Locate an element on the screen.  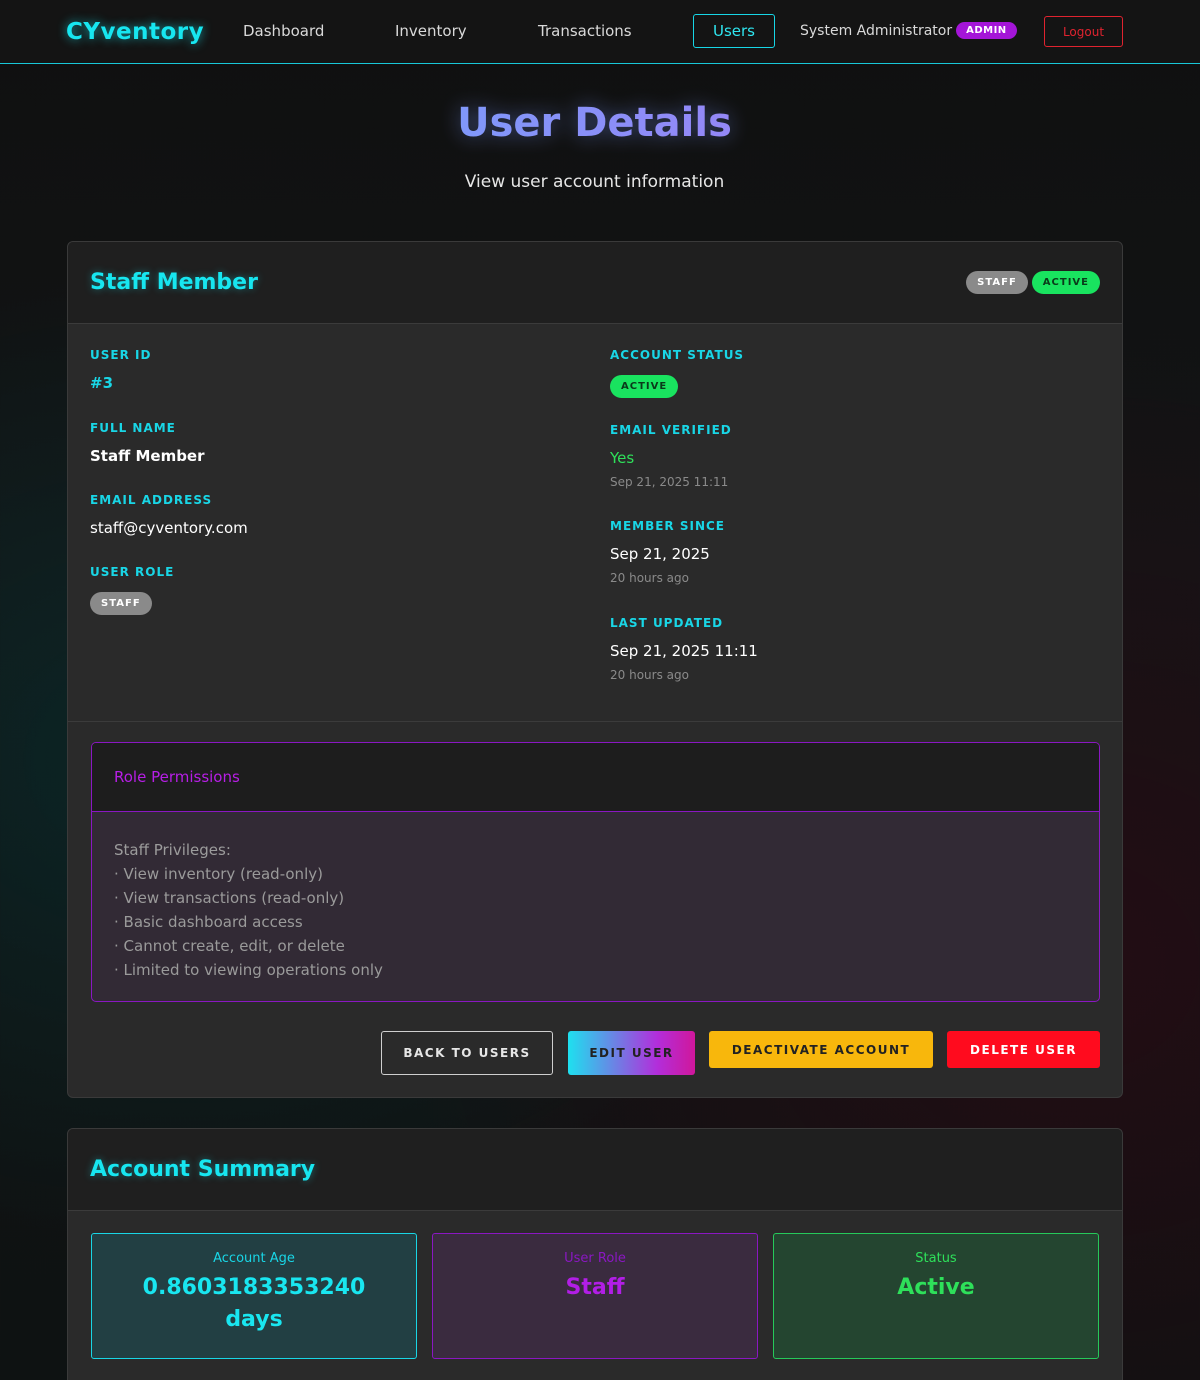
user-role-field: USER ROLE STAFF is located at coordinates (132, 590).